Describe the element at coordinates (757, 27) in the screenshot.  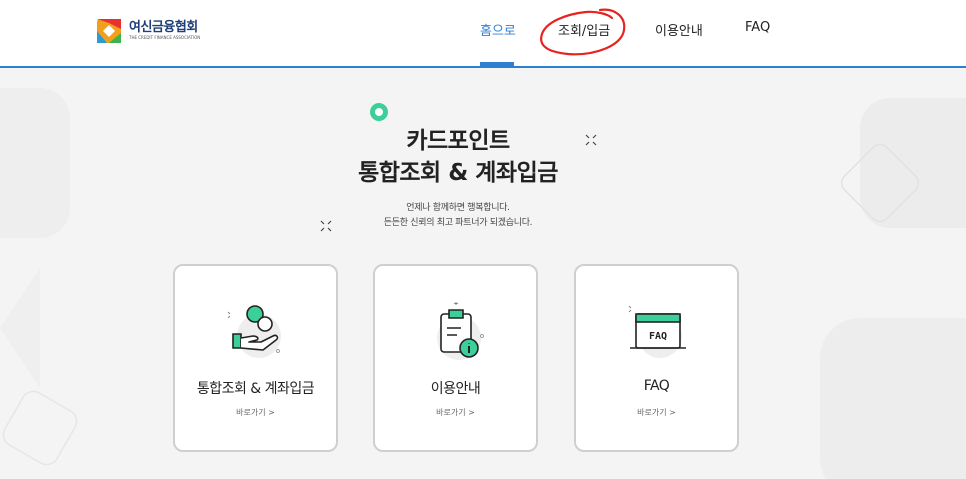
I see `nav-faq: FAQ` at that location.